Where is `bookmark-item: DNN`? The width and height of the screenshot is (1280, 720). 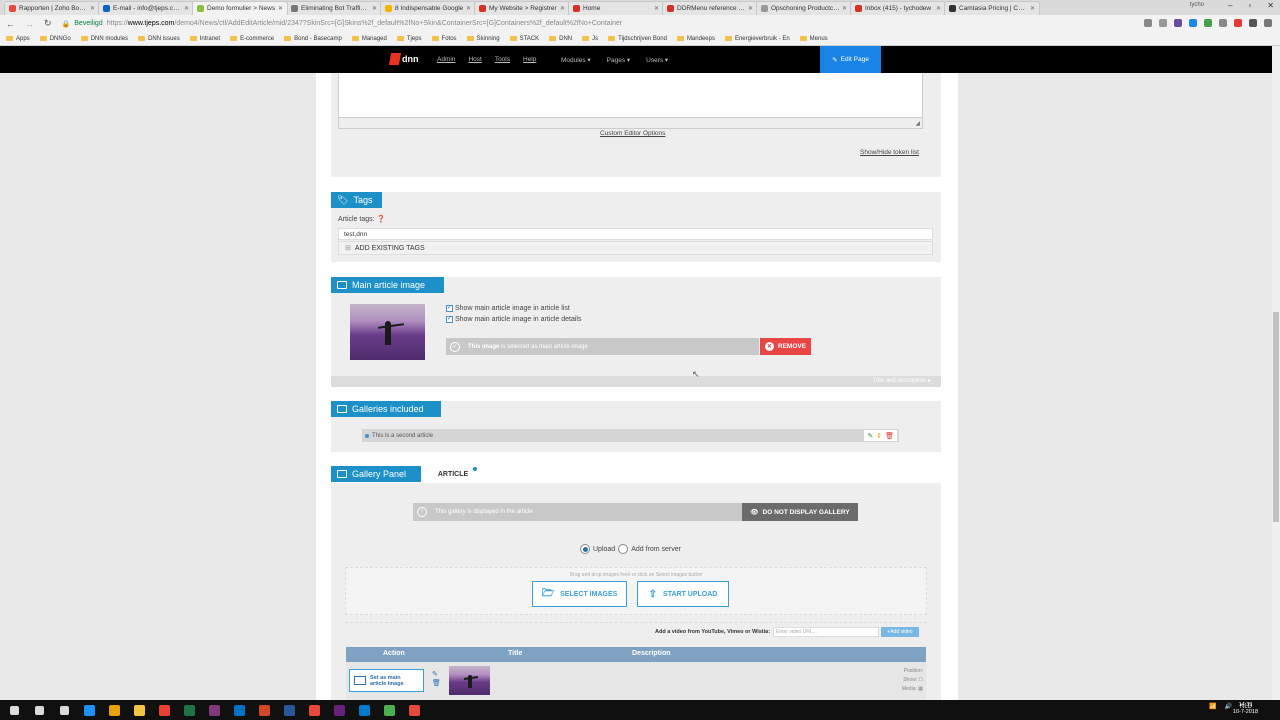
bookmark-item: DNN is located at coordinates (560, 39).